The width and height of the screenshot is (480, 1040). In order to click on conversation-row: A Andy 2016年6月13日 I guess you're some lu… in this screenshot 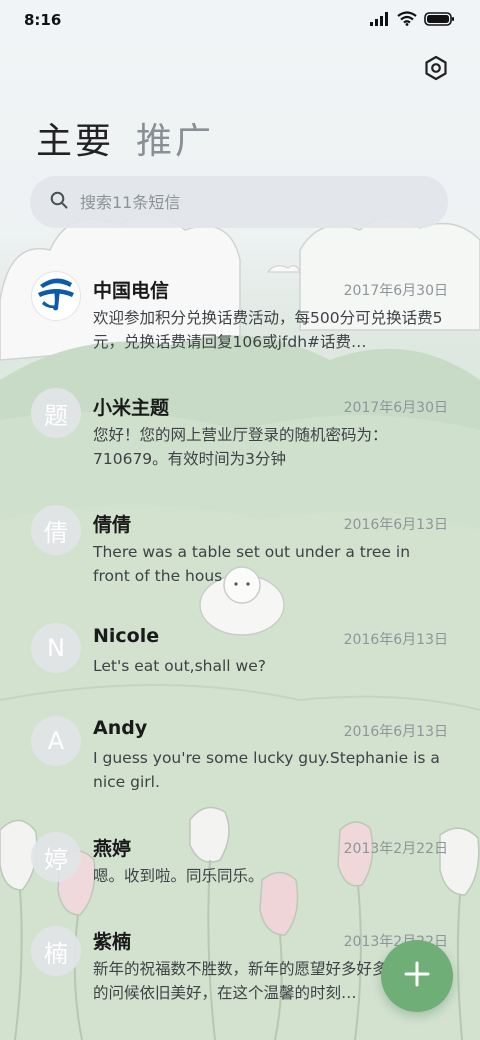, I will do `click(240, 763)`.